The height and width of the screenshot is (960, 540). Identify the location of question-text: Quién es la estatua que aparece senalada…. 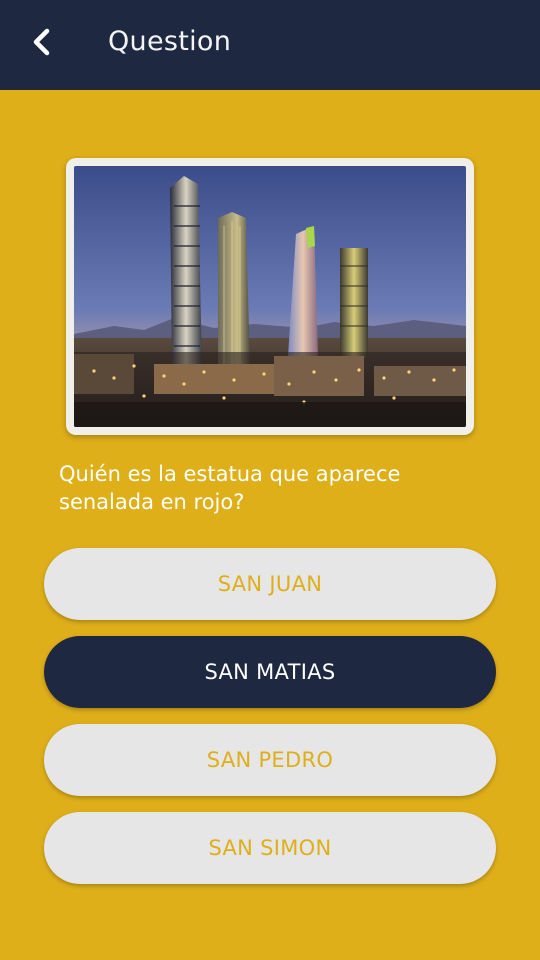
(230, 488).